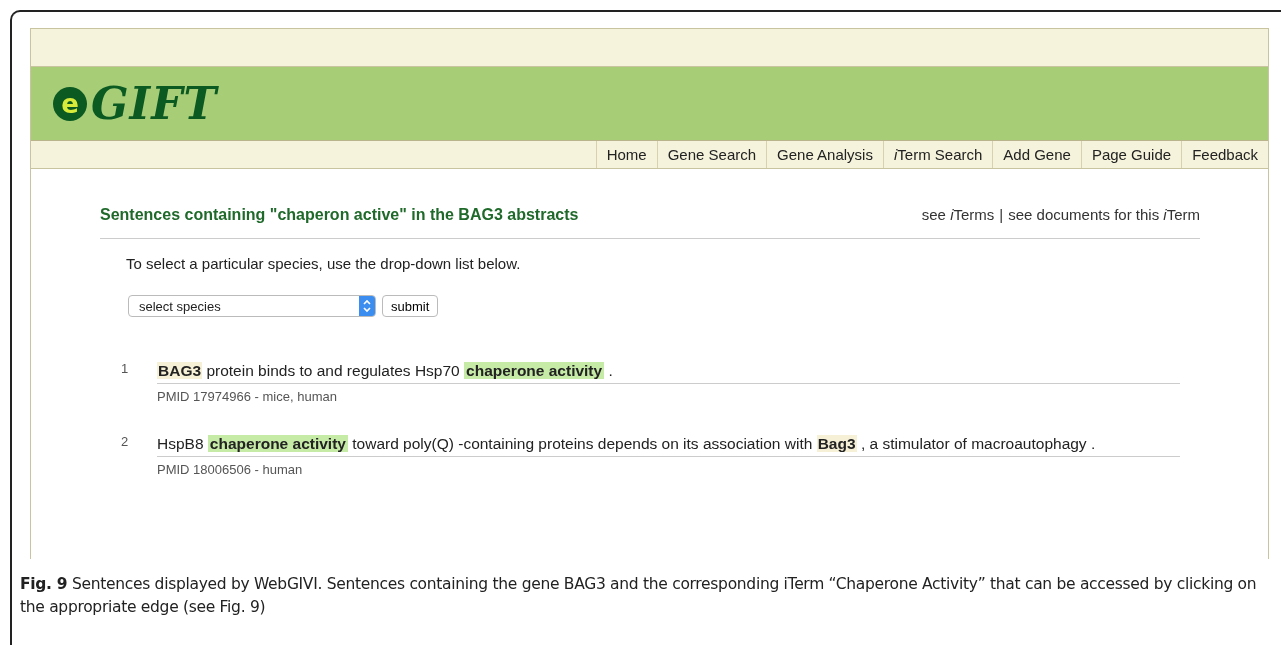 Image resolution: width=1281 pixels, height=645 pixels. Describe the element at coordinates (937, 154) in the screenshot. I see `nav-link: iTerm Search` at that location.